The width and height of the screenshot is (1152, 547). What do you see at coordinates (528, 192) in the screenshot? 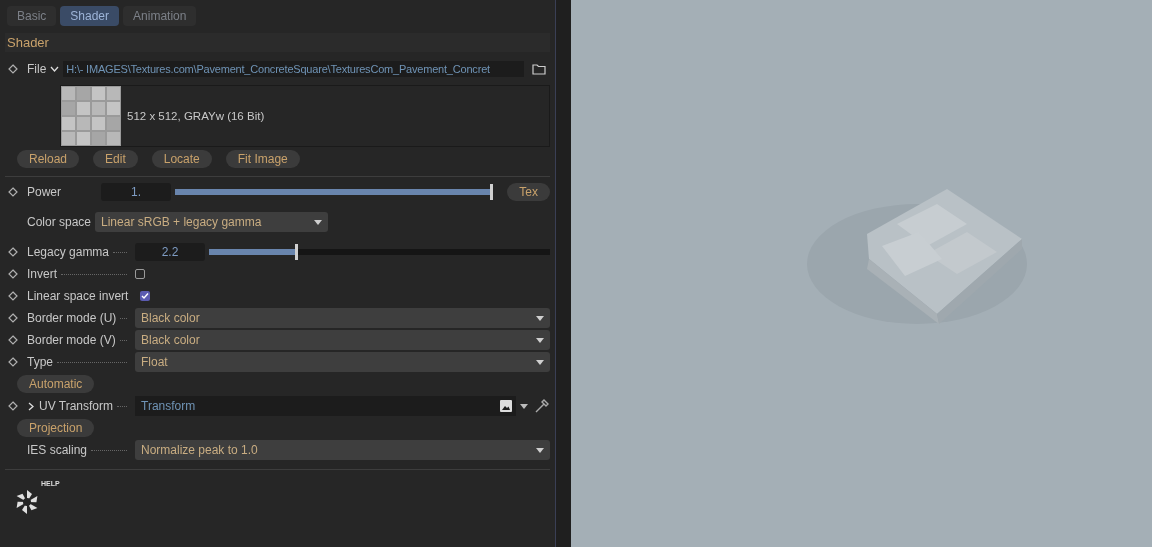
I see `texture-button: Tex` at bounding box center [528, 192].